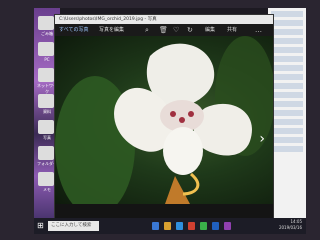  What do you see at coordinates (73, 226) in the screenshot?
I see `taskbar-search-input: ここに入力して検索` at bounding box center [73, 226].